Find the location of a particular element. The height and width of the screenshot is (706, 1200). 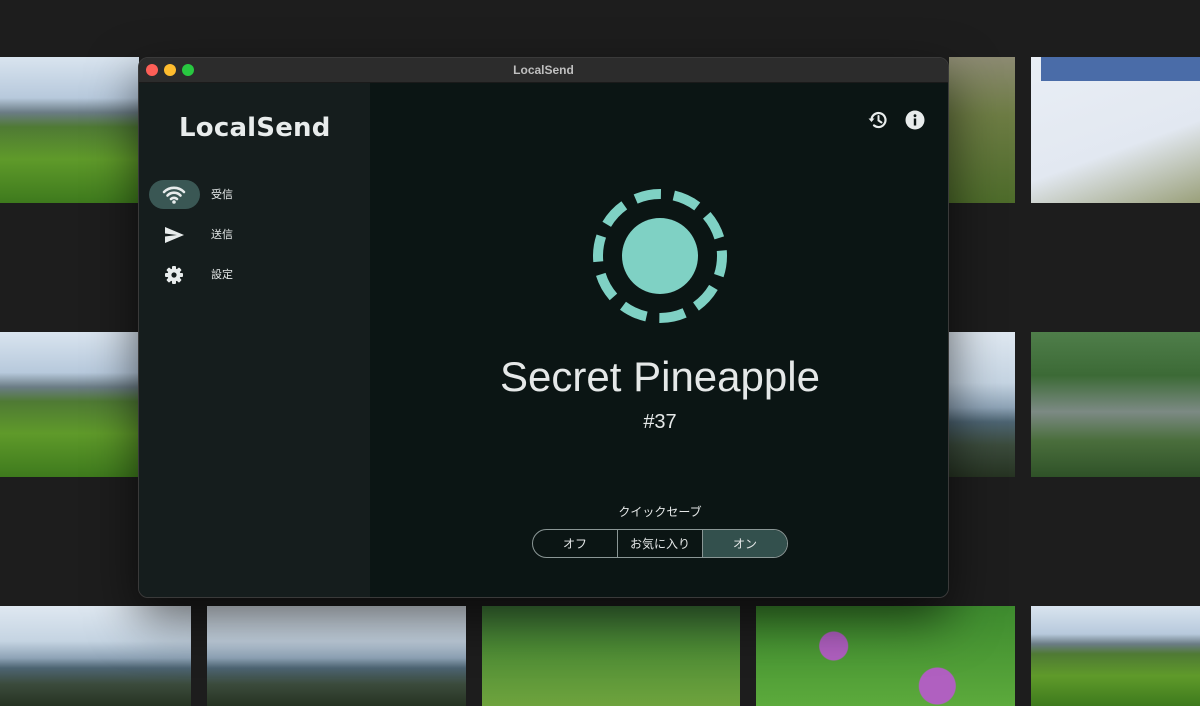

device-name: Secret Pineapple is located at coordinates (660, 376).